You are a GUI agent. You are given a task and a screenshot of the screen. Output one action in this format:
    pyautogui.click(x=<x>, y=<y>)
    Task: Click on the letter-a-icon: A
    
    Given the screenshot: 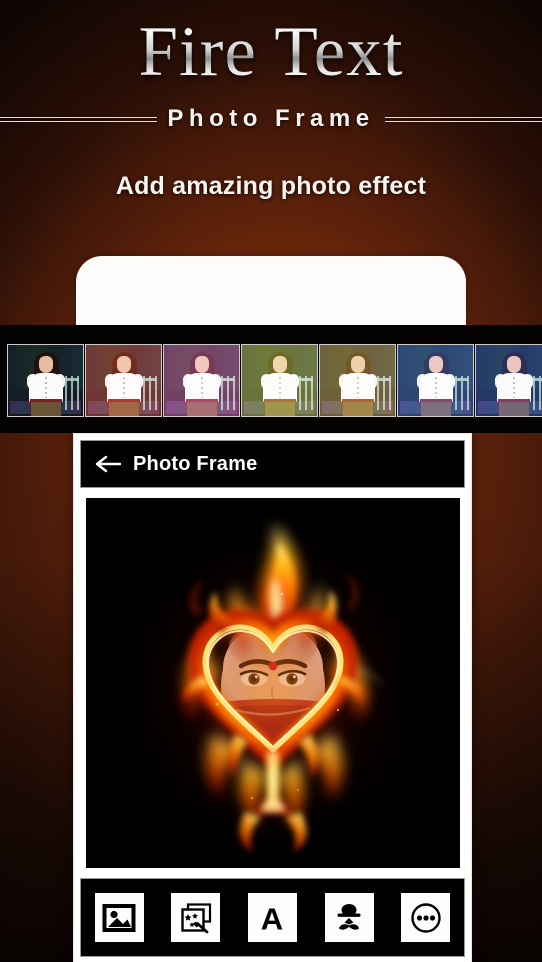 What is the action you would take?
    pyautogui.click(x=272, y=918)
    